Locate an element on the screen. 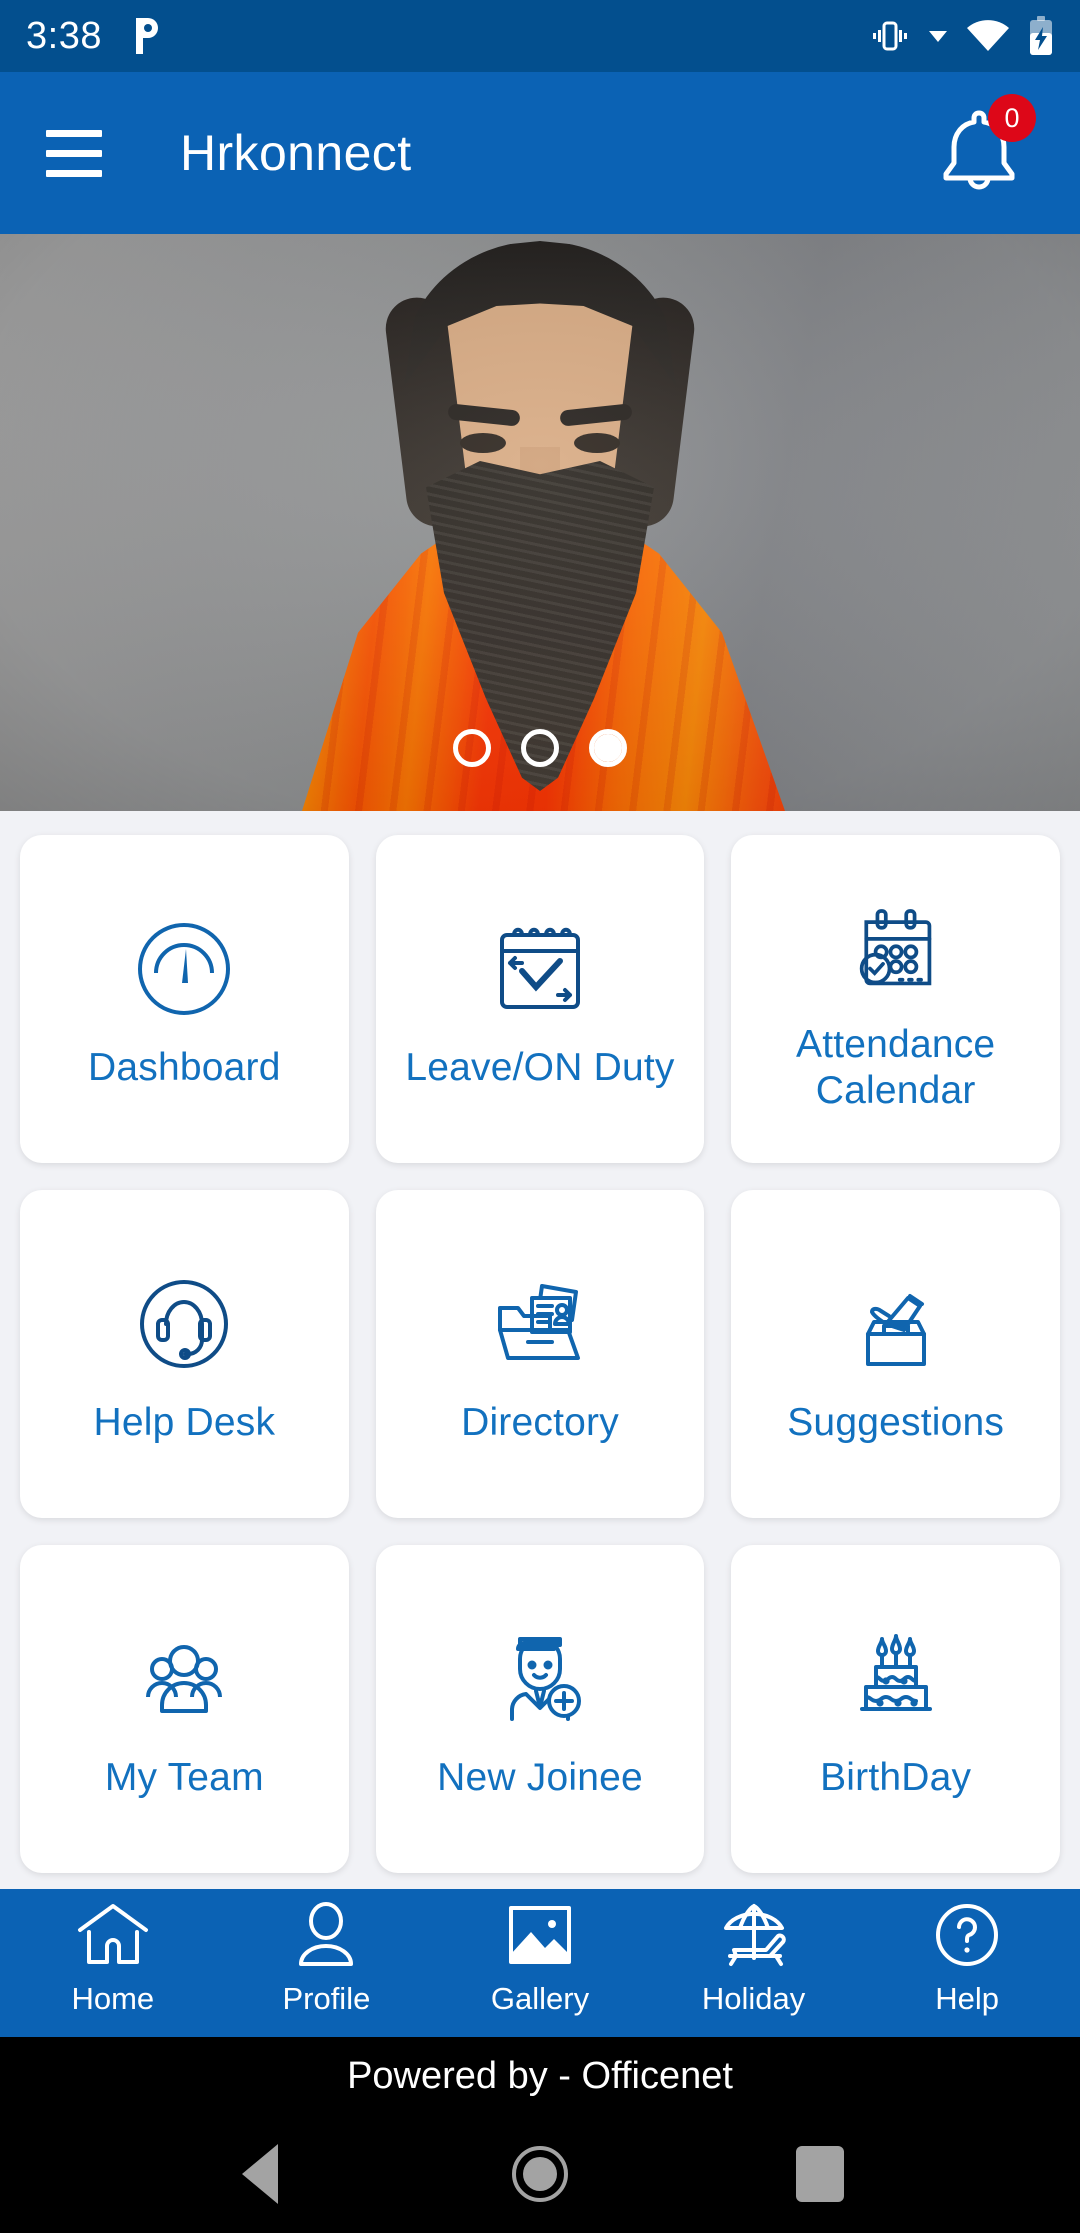  status-bar: 3:38 is located at coordinates (540, 36).